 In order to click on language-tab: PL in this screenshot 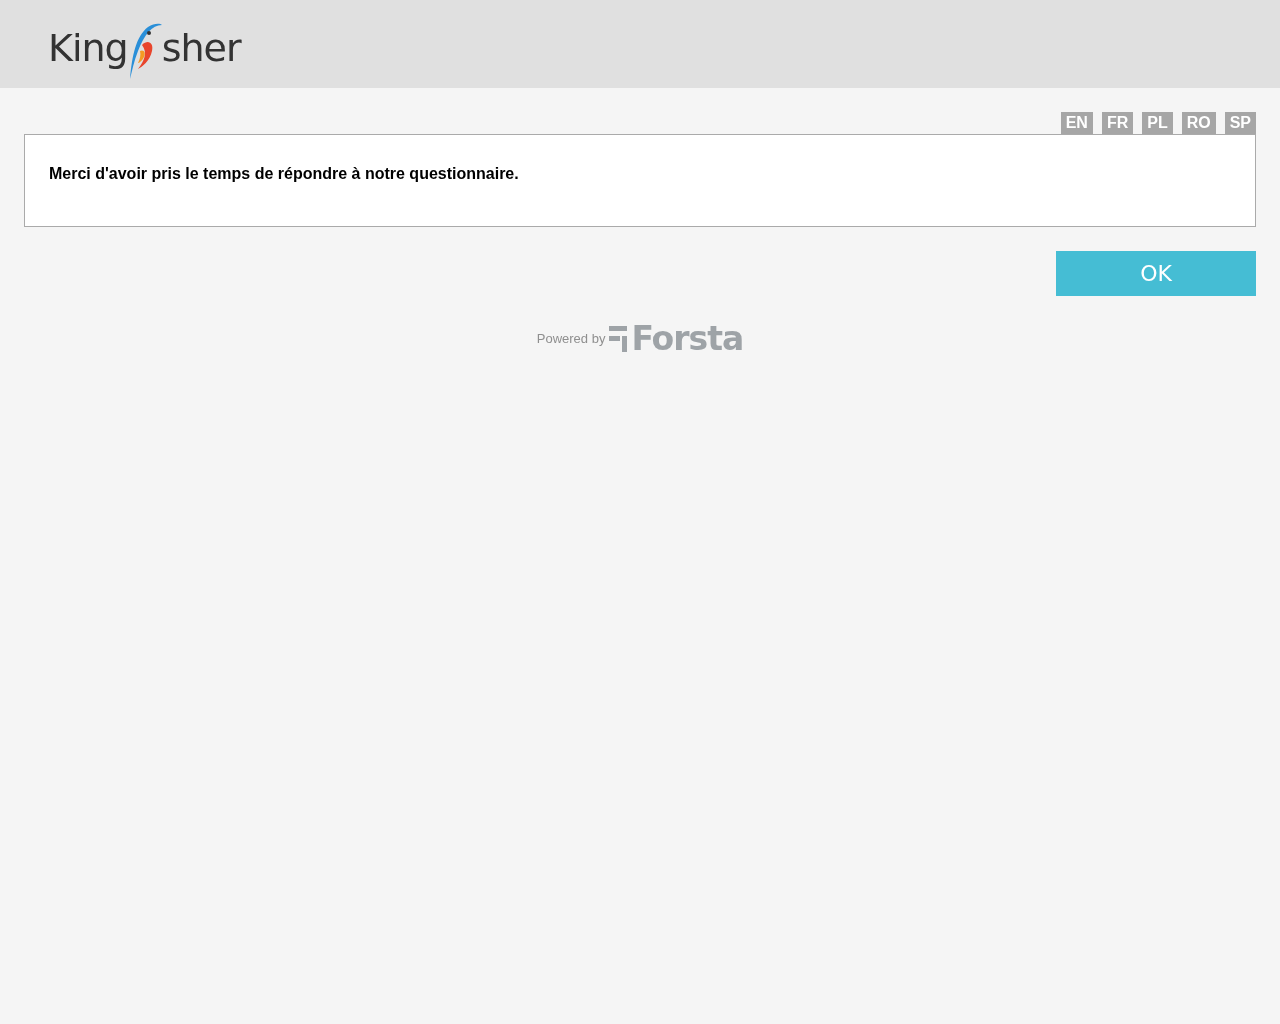, I will do `click(1157, 123)`.